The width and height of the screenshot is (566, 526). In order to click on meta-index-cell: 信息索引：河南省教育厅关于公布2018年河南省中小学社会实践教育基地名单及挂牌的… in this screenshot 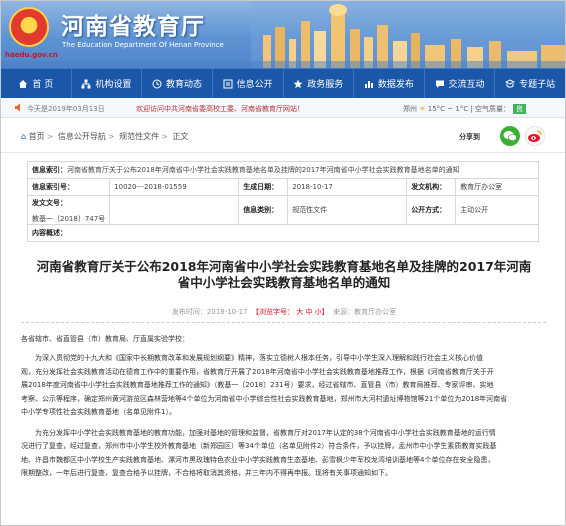, I will do `click(283, 170)`.